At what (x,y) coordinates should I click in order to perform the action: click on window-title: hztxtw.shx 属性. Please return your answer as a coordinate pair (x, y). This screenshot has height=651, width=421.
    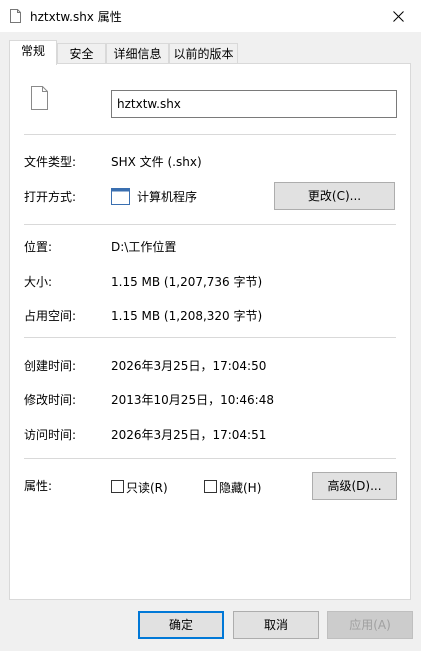
    Looking at the image, I should click on (76, 17).